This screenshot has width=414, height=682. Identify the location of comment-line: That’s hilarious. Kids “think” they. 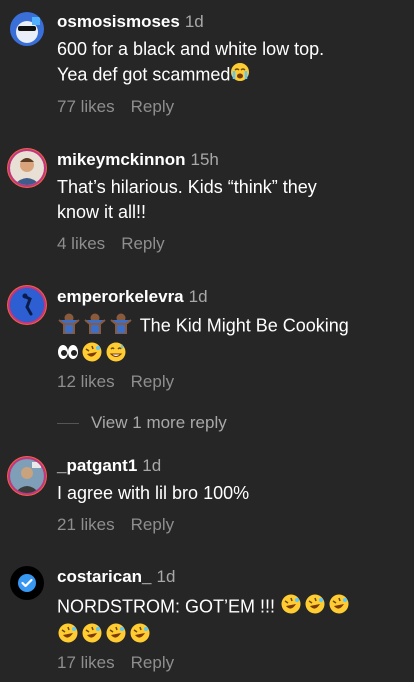
(187, 187).